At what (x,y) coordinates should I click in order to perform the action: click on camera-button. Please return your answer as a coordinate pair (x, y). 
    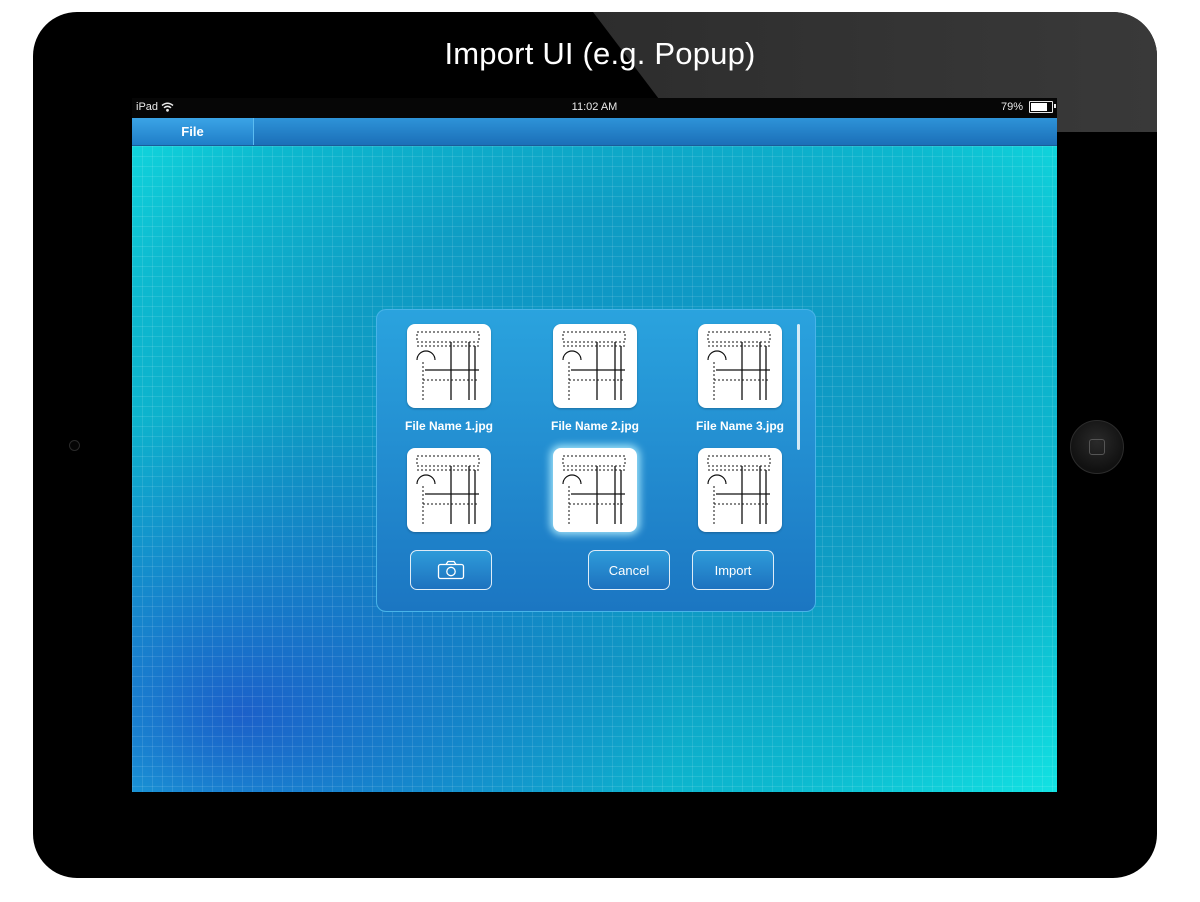
    Looking at the image, I should click on (451, 570).